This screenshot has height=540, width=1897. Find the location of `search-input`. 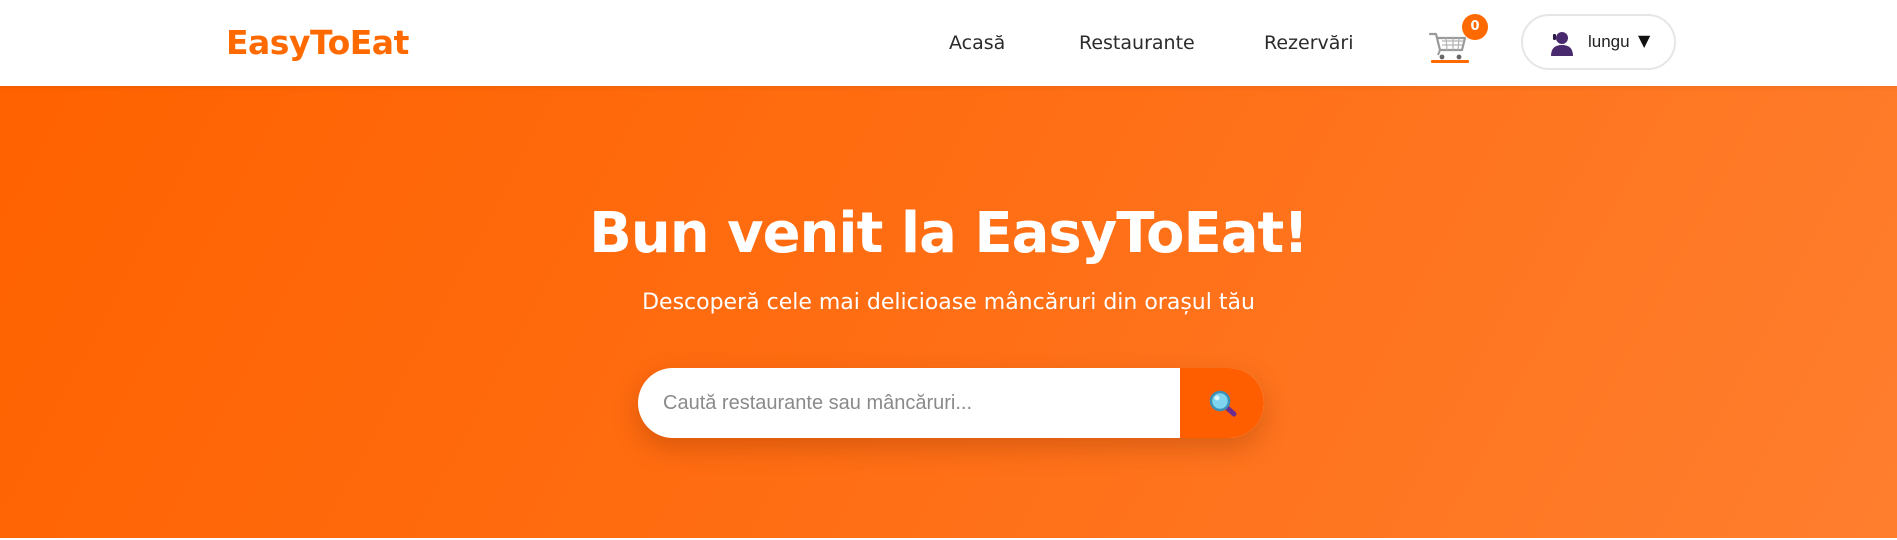

search-input is located at coordinates (909, 403).